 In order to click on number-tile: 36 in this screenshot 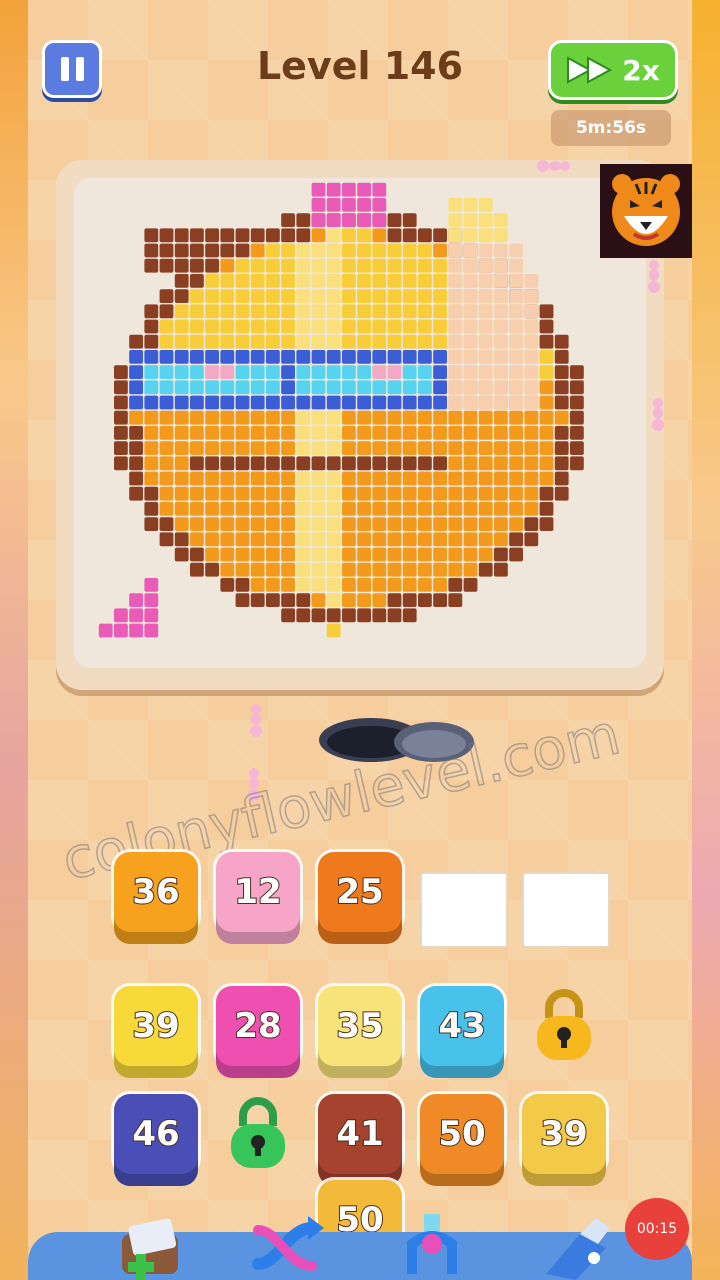, I will do `click(156, 892)`.